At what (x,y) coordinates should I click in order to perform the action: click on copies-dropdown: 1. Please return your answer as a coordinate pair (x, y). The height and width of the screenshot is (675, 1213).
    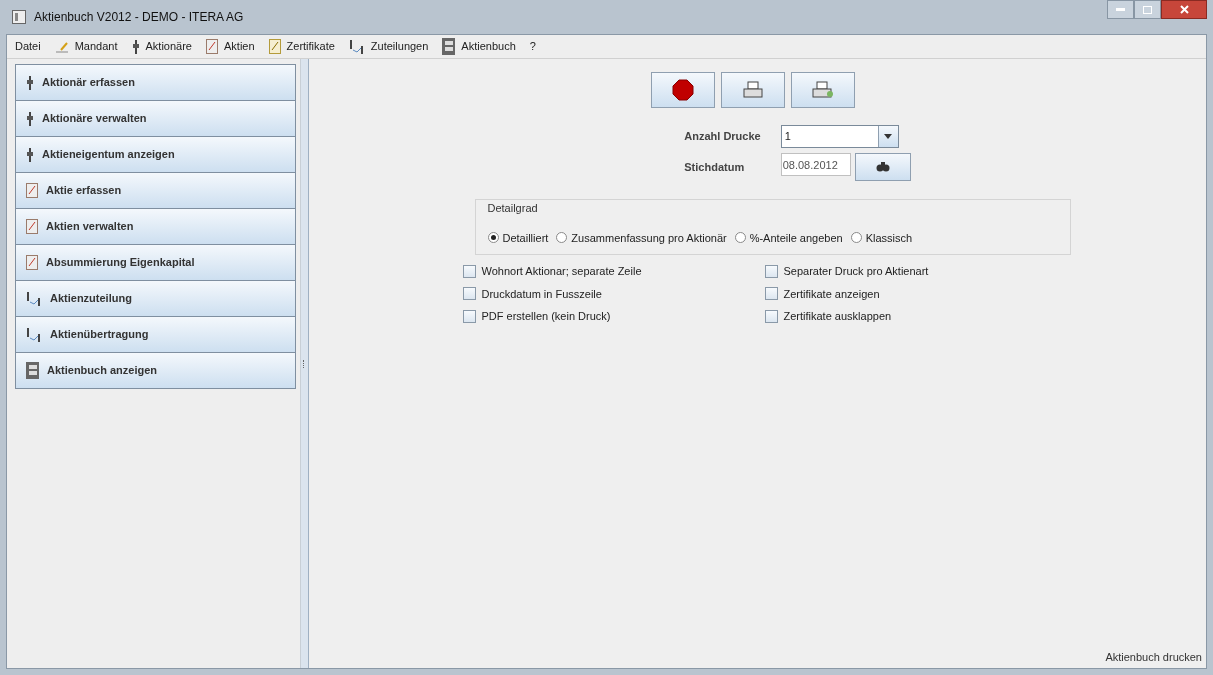
    Looking at the image, I should click on (839, 136).